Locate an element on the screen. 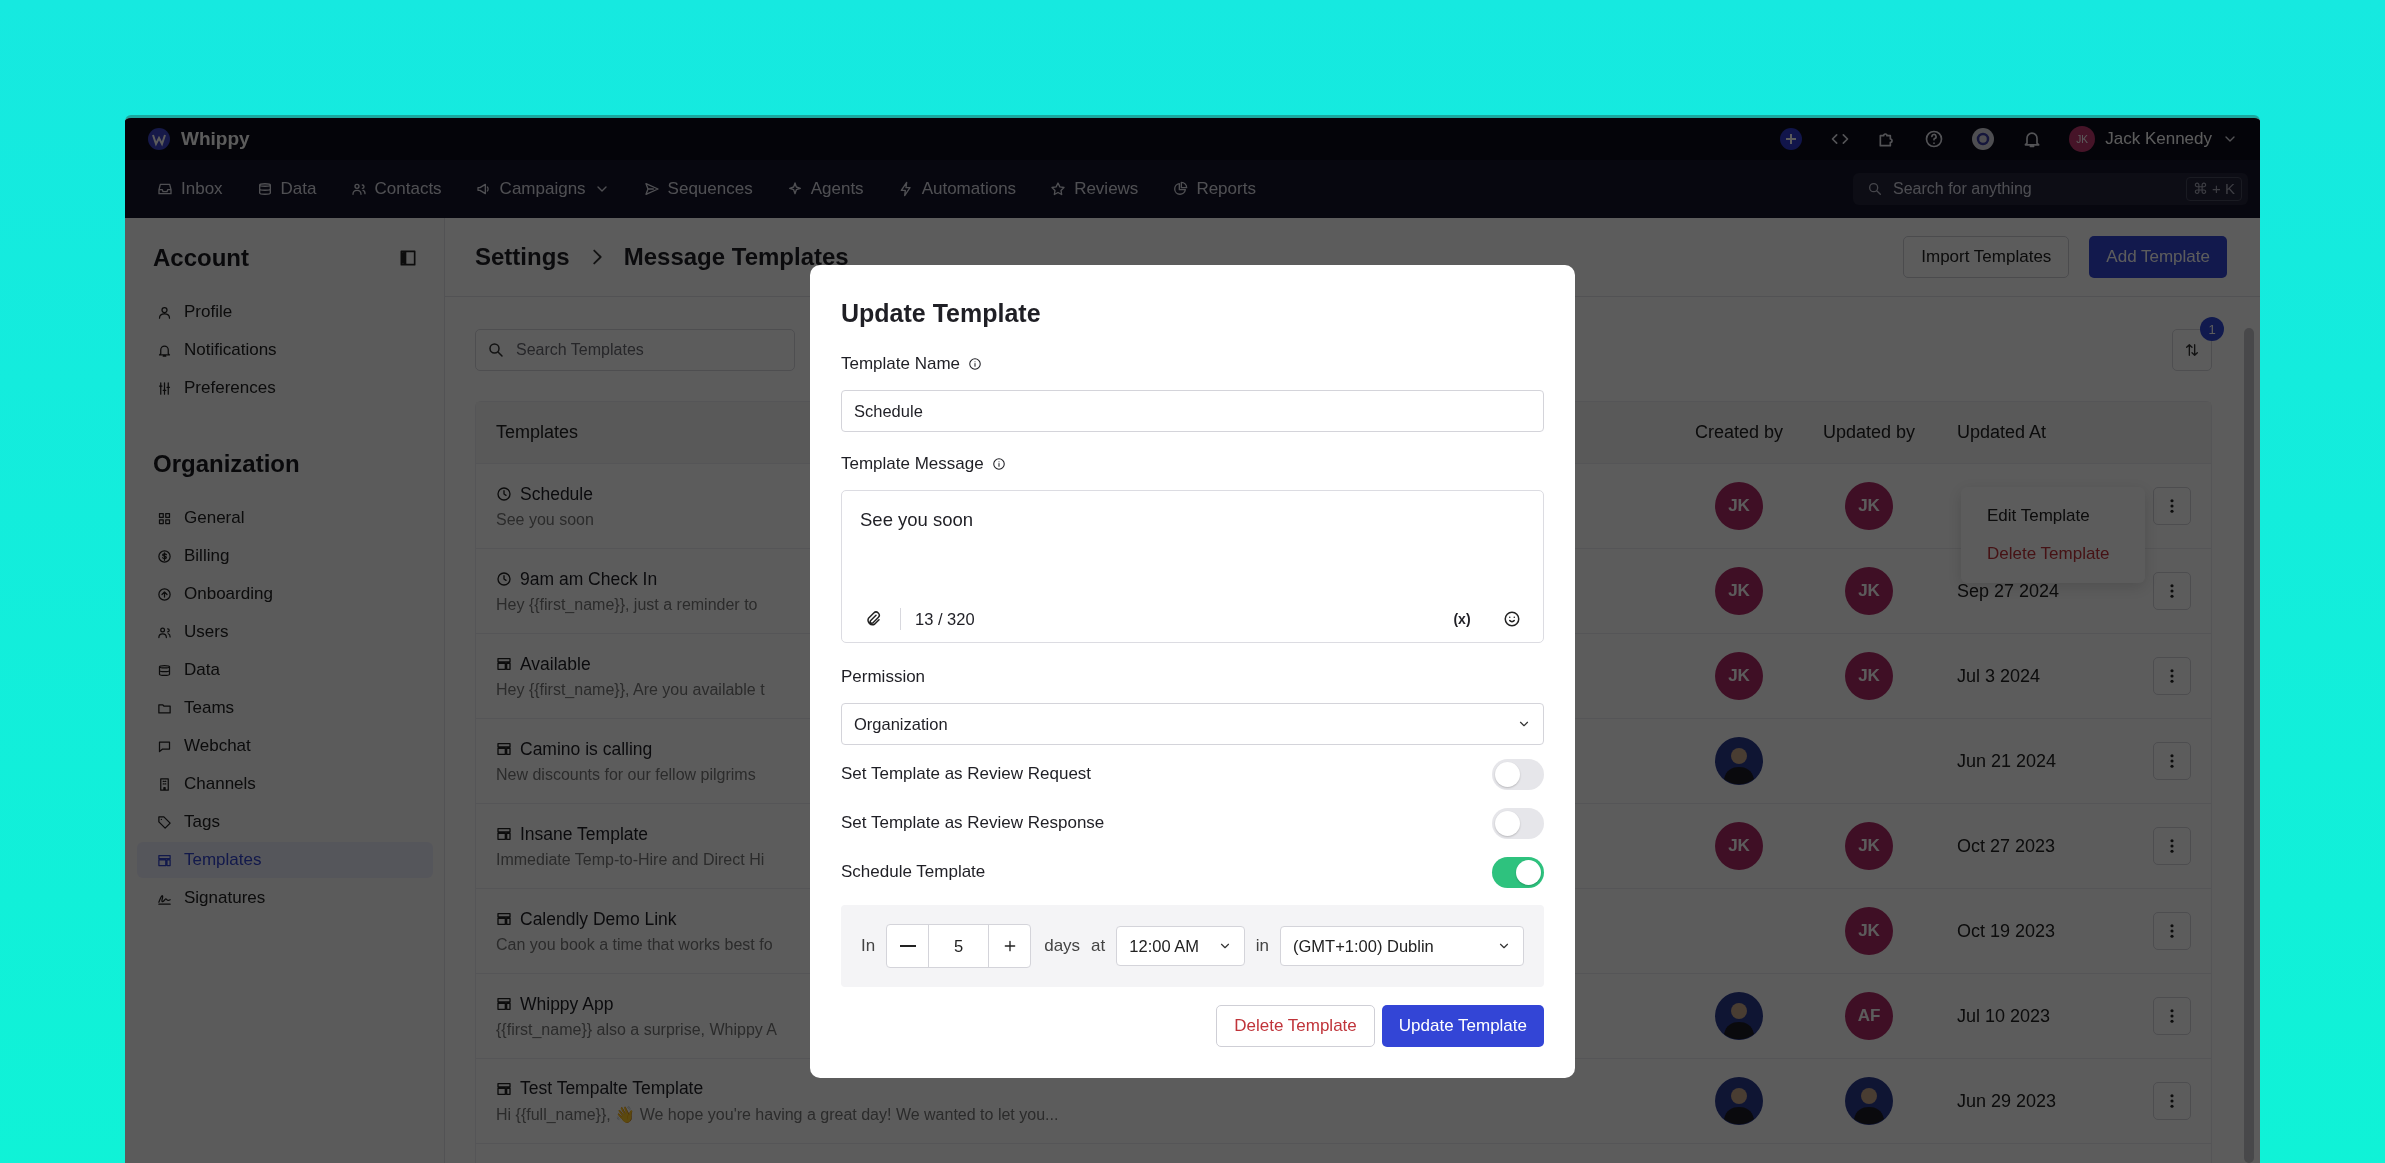 This screenshot has height=1163, width=2385. field-label: Template Message is located at coordinates (912, 464).